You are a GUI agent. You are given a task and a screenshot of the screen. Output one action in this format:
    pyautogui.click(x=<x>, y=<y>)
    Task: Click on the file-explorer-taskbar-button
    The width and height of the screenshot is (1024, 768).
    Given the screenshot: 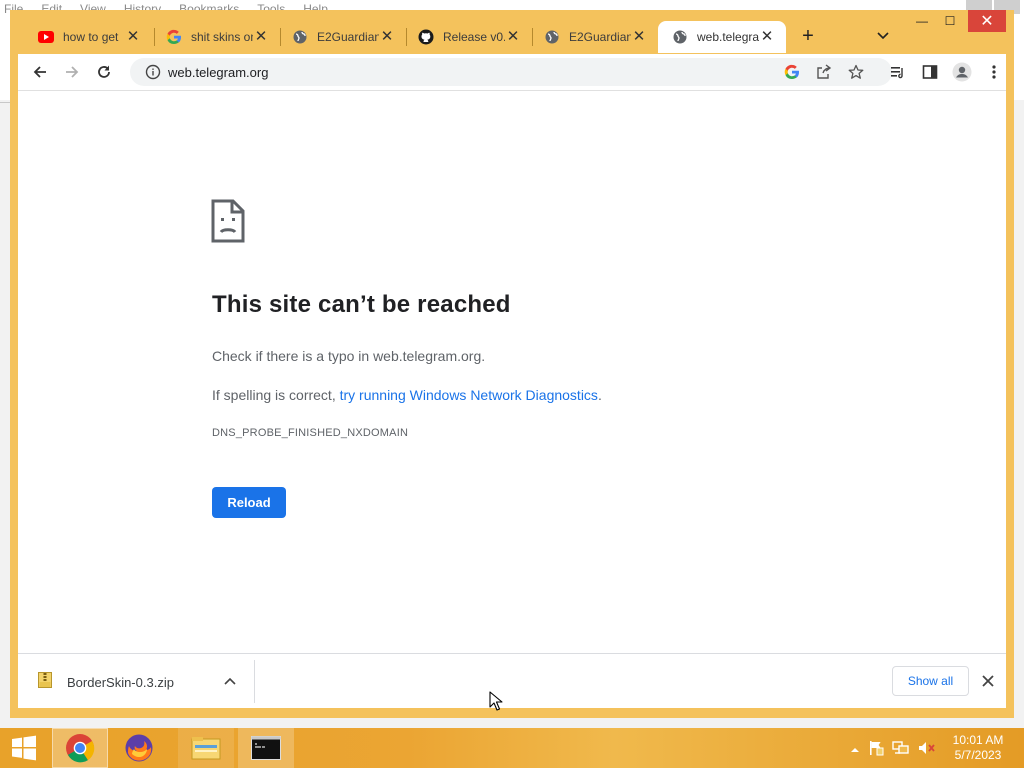 What is the action you would take?
    pyautogui.click(x=206, y=748)
    